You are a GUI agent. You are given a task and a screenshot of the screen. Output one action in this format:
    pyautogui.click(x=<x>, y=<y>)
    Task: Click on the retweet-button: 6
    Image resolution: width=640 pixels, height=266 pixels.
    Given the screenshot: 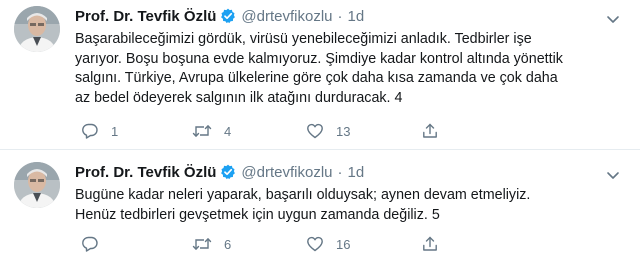 What is the action you would take?
    pyautogui.click(x=211, y=244)
    